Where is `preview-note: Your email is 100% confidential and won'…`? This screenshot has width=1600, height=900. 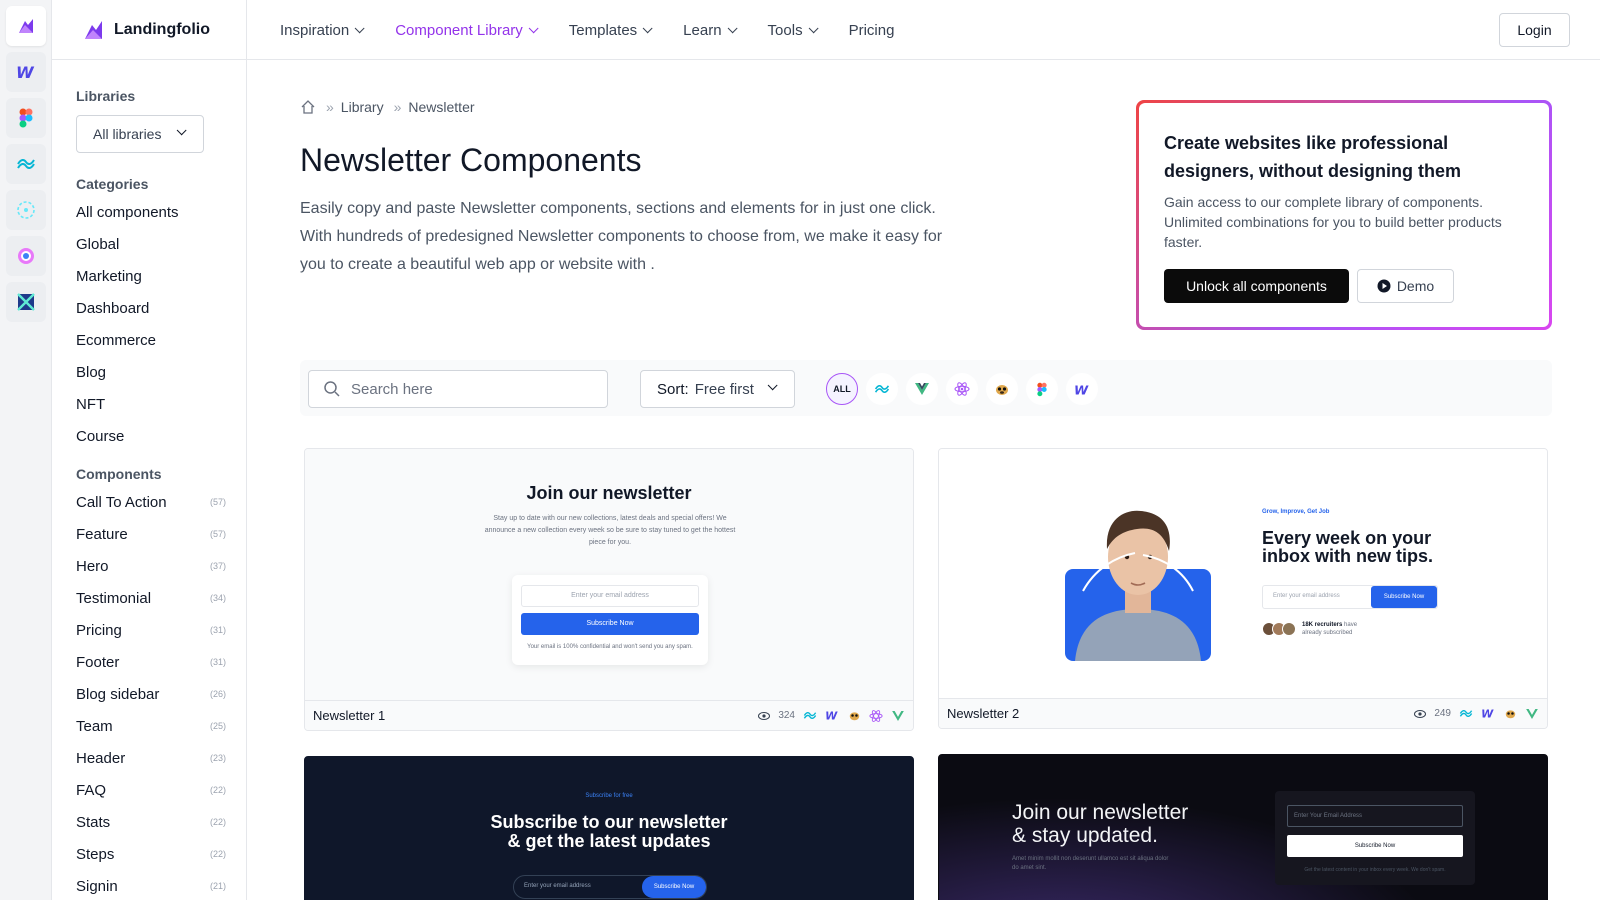
preview-note: Your email is 100% confidential and won'… is located at coordinates (610, 647).